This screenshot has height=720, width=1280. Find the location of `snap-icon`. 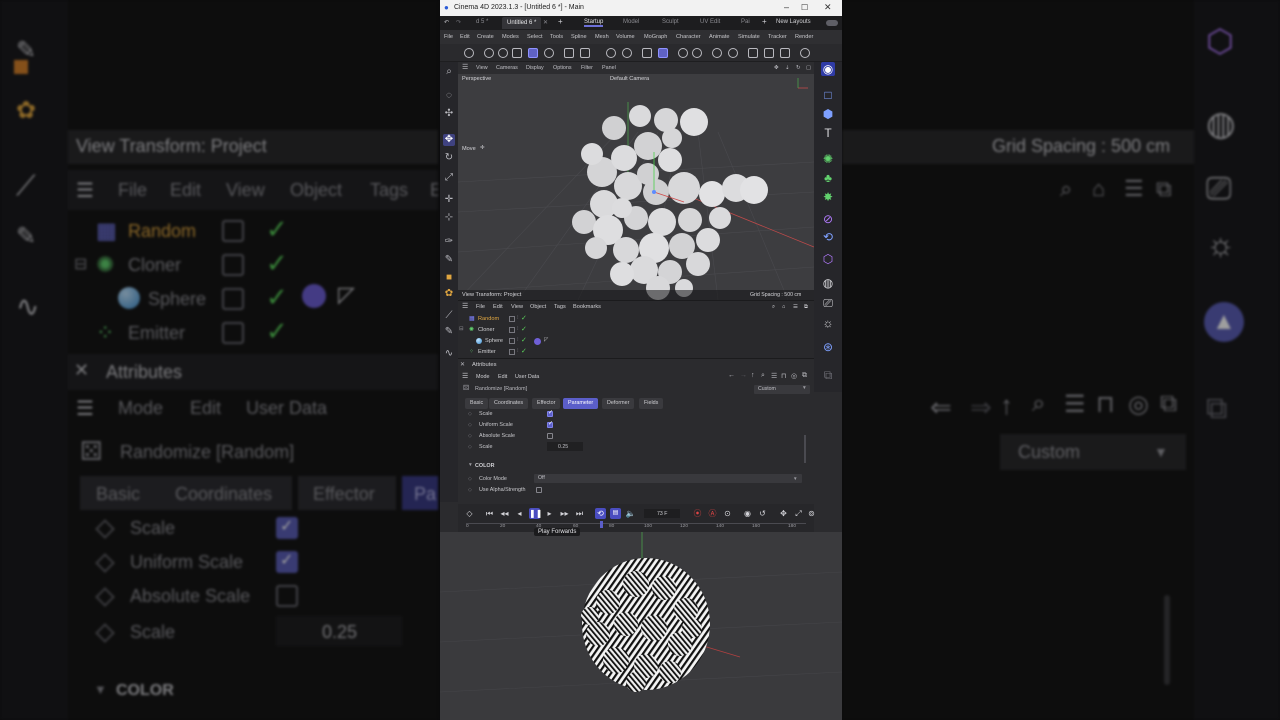

snap-icon is located at coordinates (585, 53).